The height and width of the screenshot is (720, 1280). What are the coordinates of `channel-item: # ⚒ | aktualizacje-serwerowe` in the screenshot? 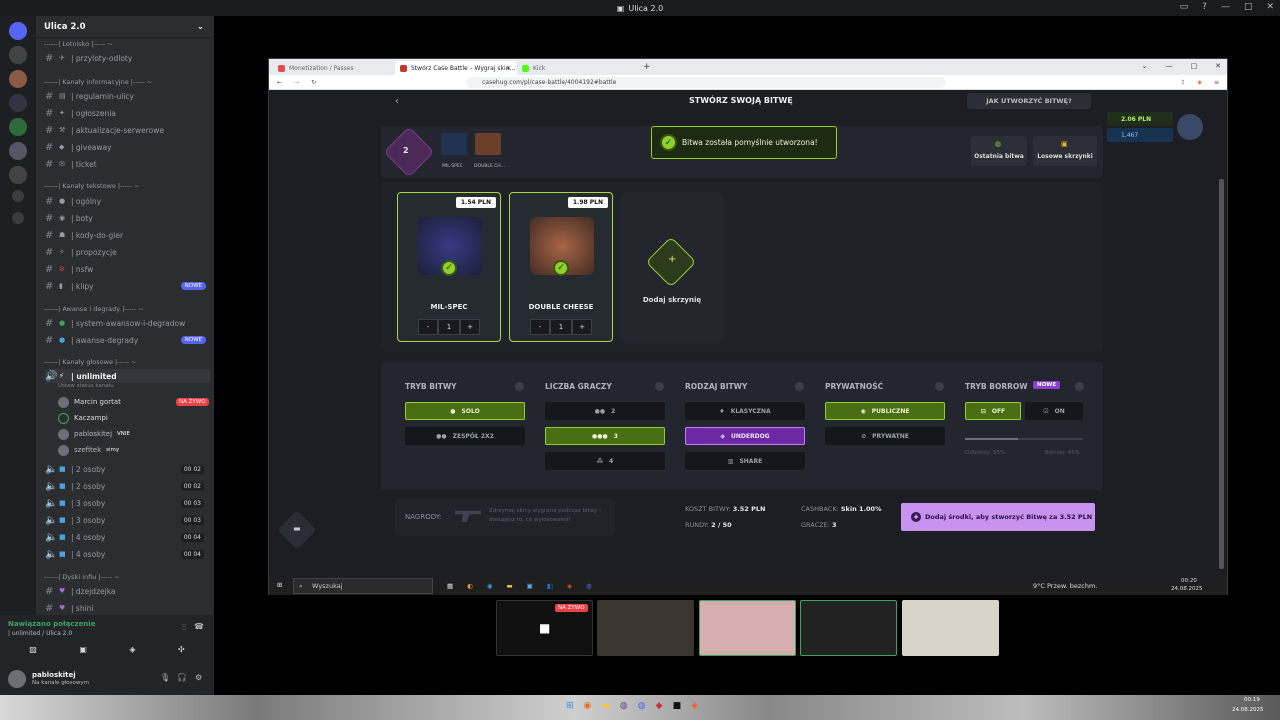 It's located at (127, 130).